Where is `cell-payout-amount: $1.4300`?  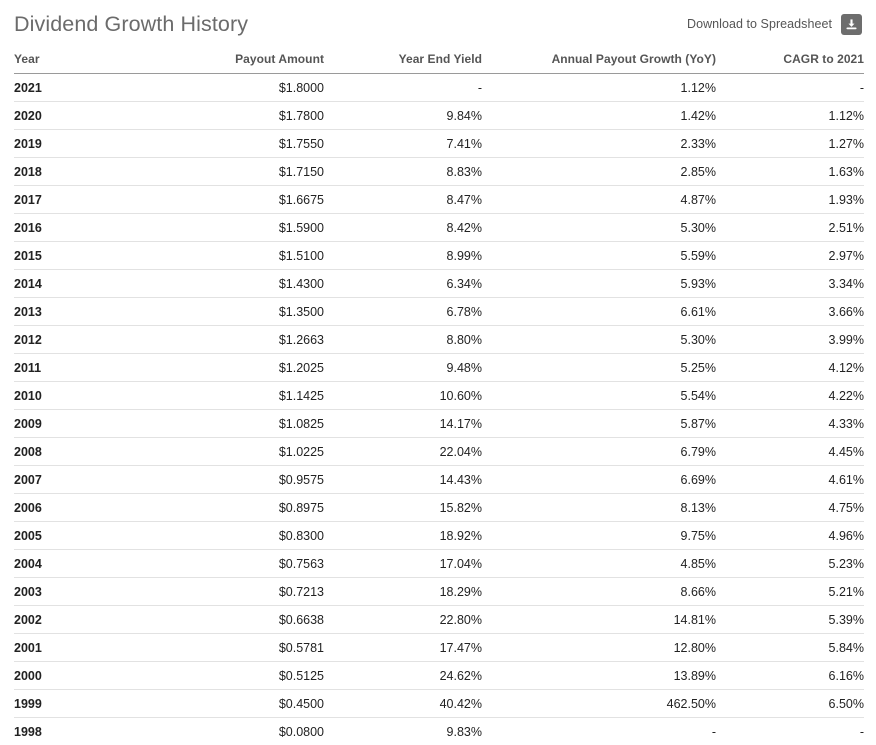 cell-payout-amount: $1.4300 is located at coordinates (269, 284).